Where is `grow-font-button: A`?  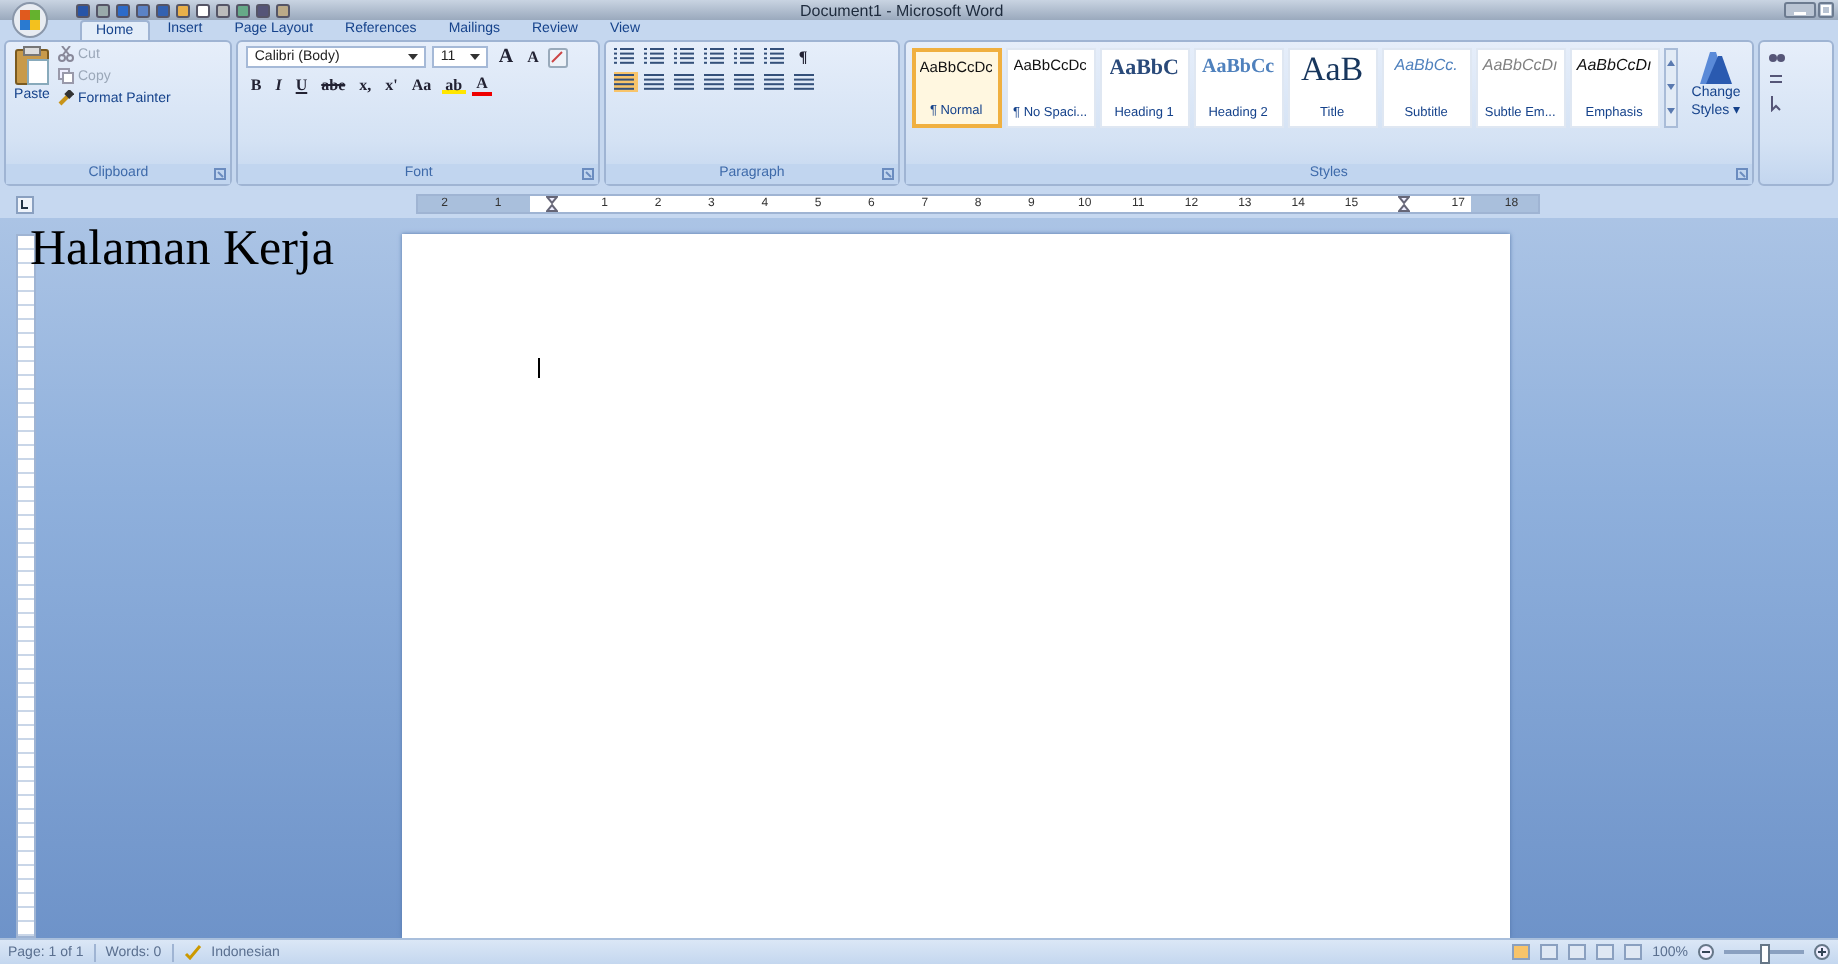
grow-font-button: A is located at coordinates (506, 57).